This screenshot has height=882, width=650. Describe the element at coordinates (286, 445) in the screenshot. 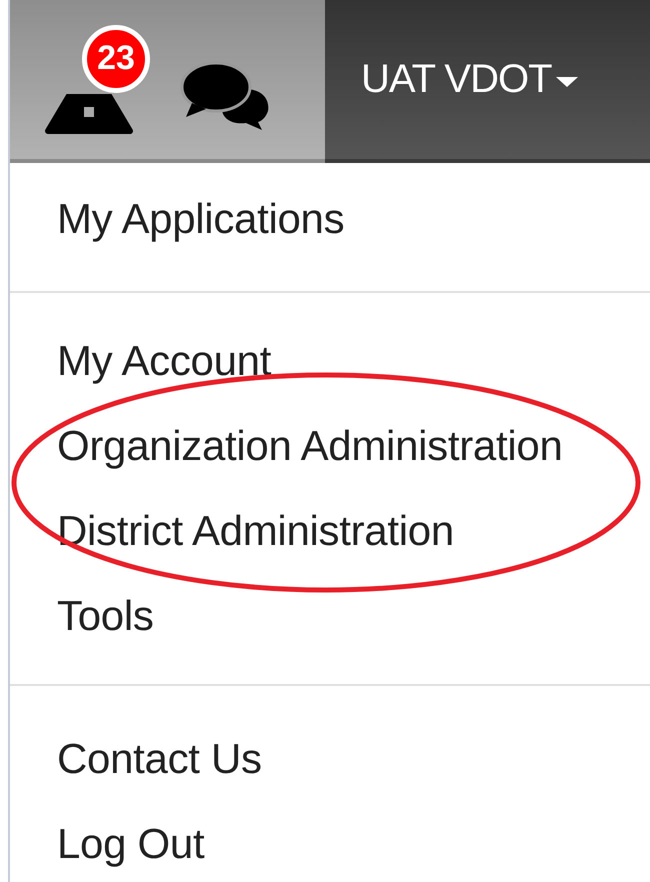

I see `menu-item: Organization Administration` at that location.